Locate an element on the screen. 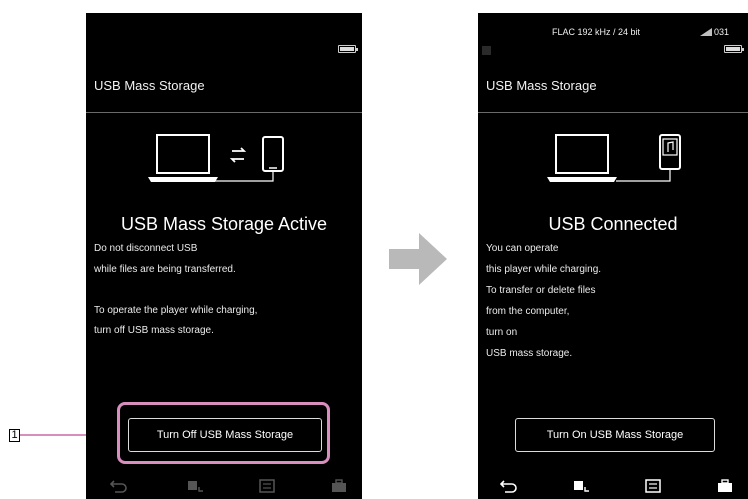 The width and height of the screenshot is (748, 499). callout-number-box: 1 is located at coordinates (14, 435).